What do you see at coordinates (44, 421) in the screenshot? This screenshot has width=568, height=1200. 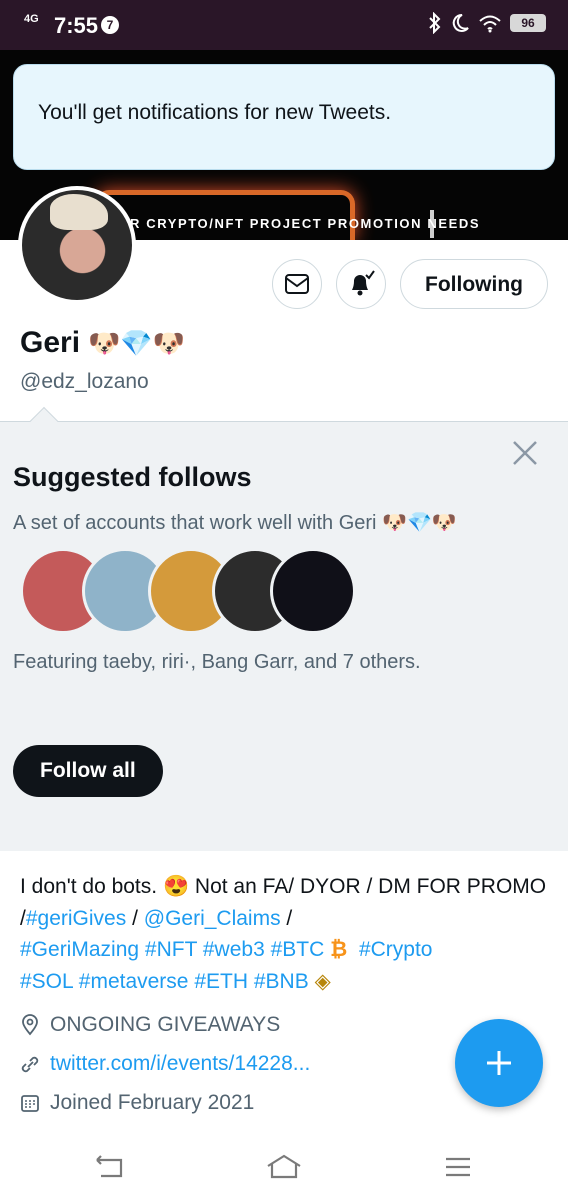 I see `panel-notch` at bounding box center [44, 421].